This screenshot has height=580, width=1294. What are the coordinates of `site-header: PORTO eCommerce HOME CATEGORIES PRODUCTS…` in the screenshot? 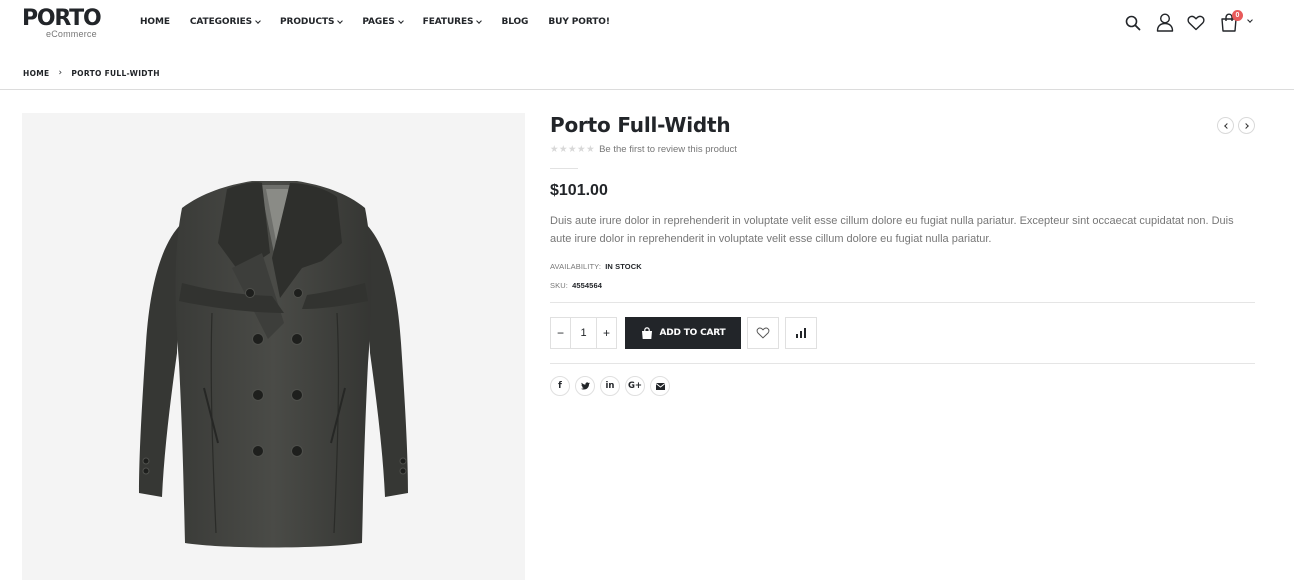 It's located at (647, 25).